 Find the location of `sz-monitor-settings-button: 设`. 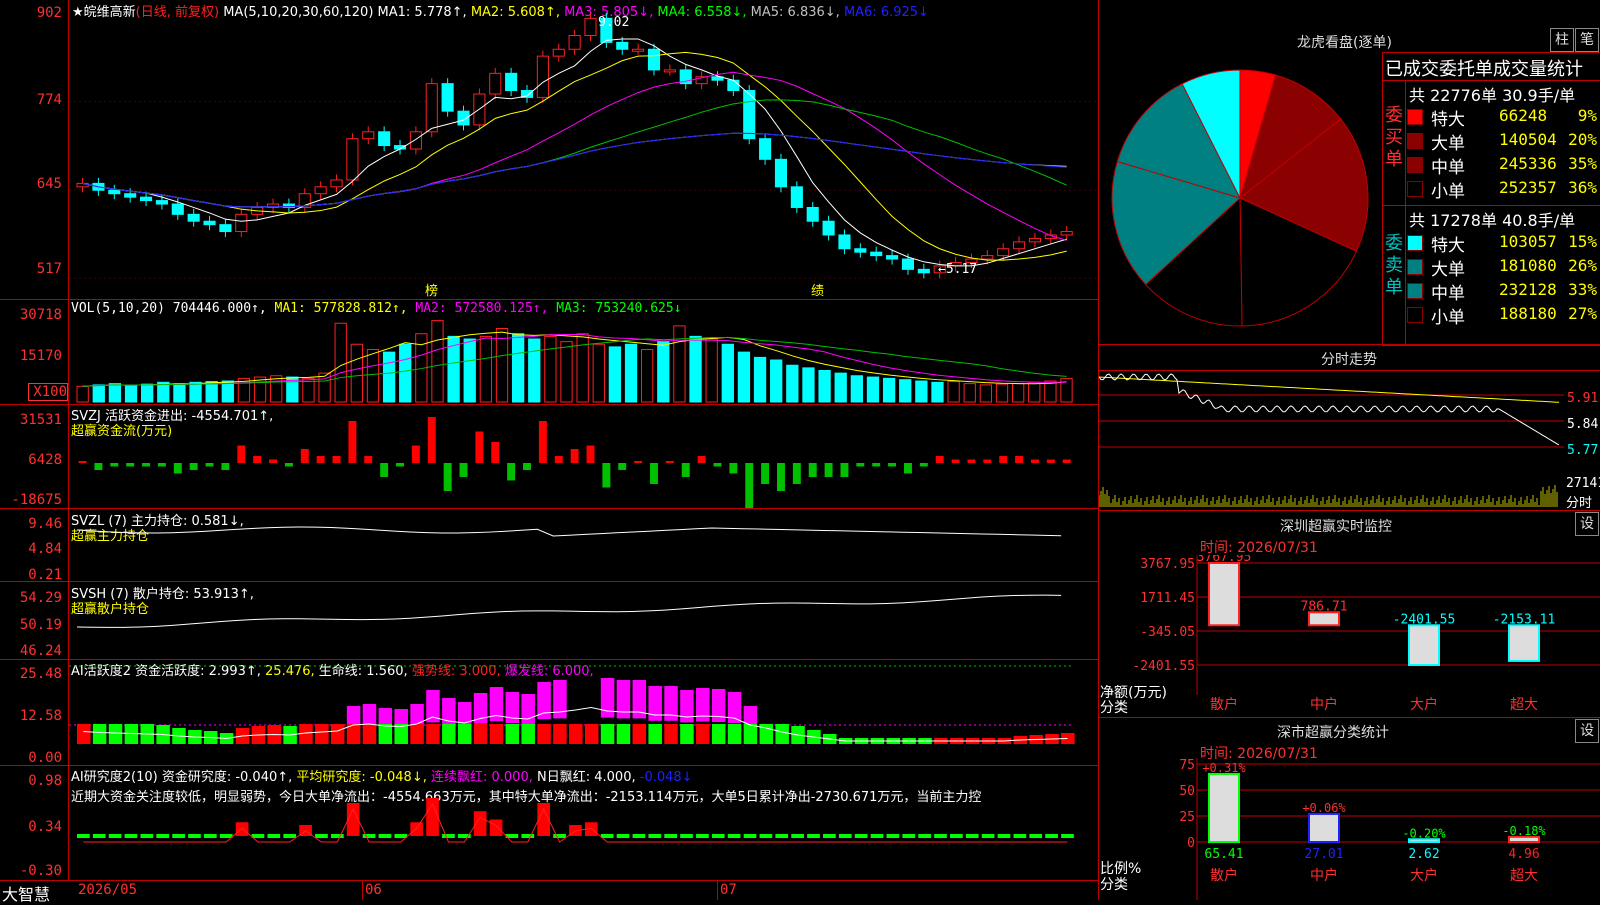

sz-monitor-settings-button: 设 is located at coordinates (1587, 524).